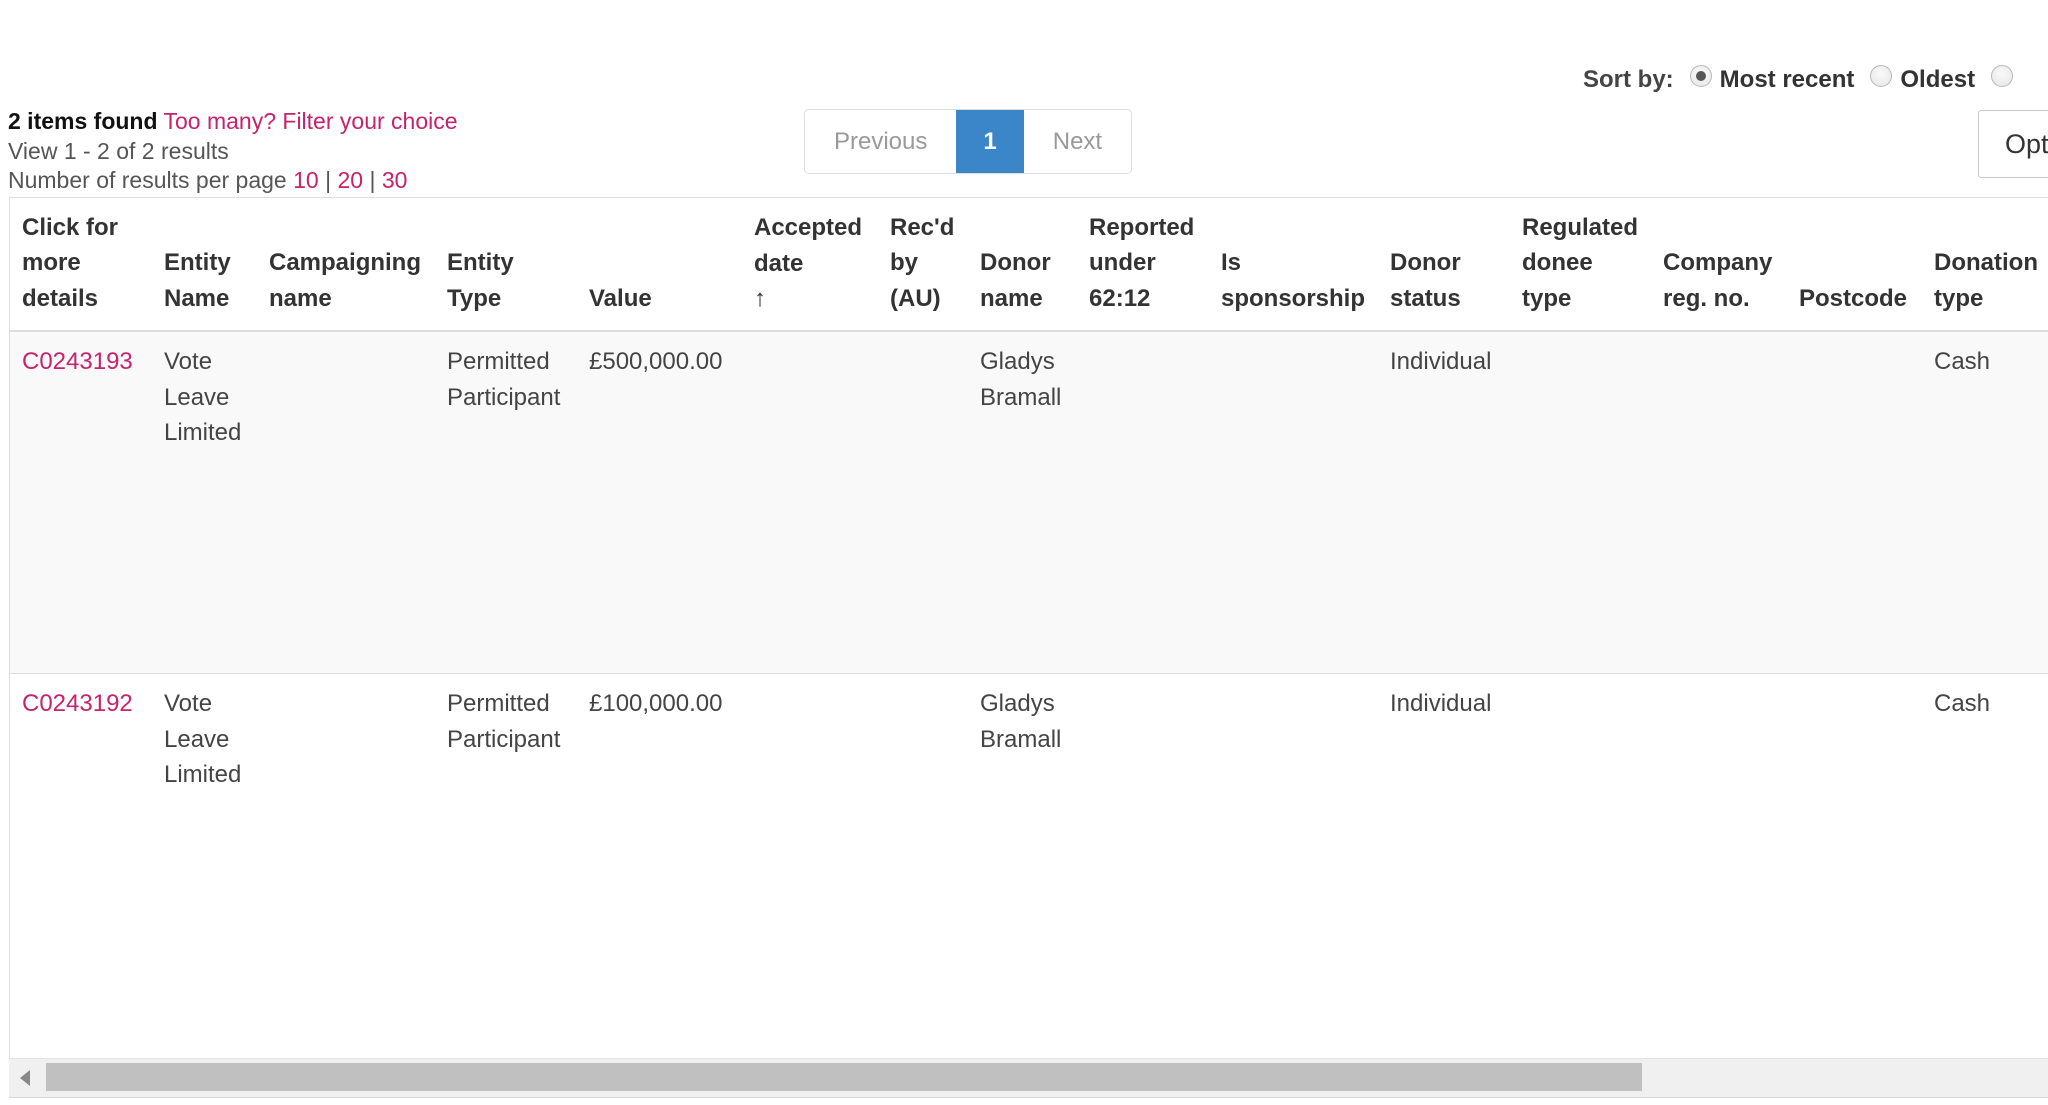  What do you see at coordinates (83, 121) in the screenshot?
I see `items-found: 2 items found` at bounding box center [83, 121].